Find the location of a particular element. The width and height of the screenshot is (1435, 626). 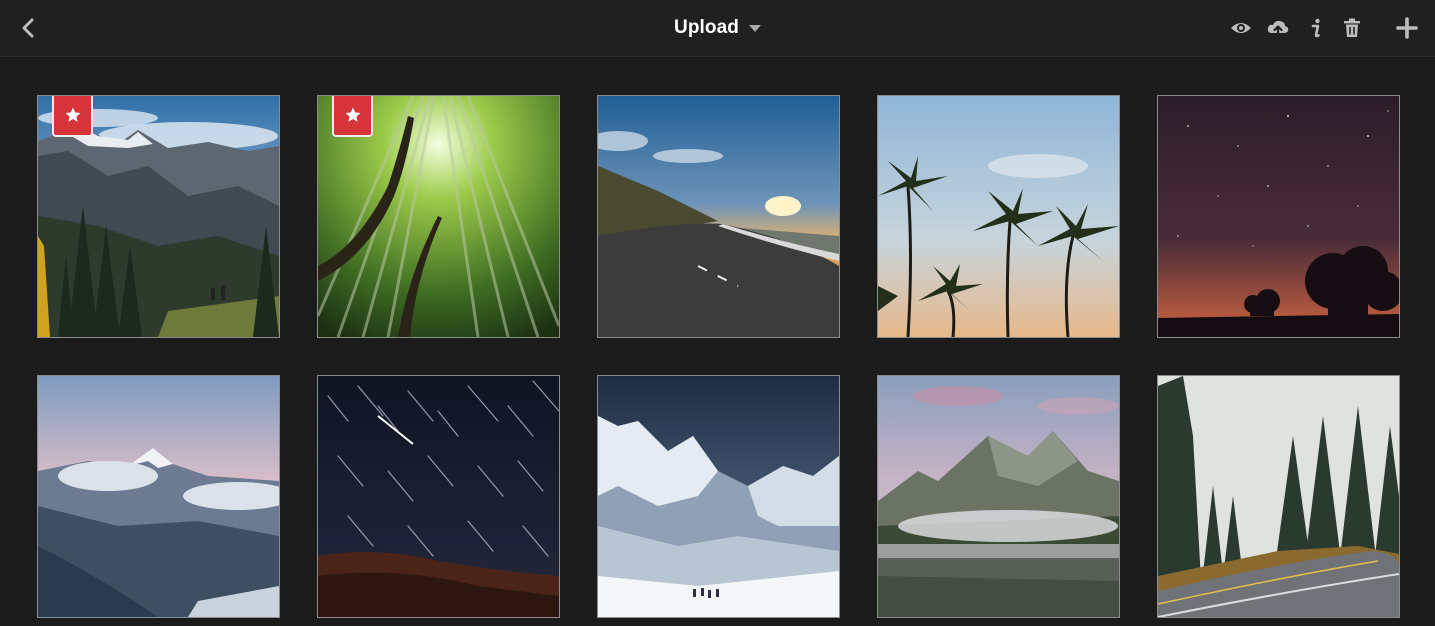

photo-snowy-mountains is located at coordinates (718, 496).